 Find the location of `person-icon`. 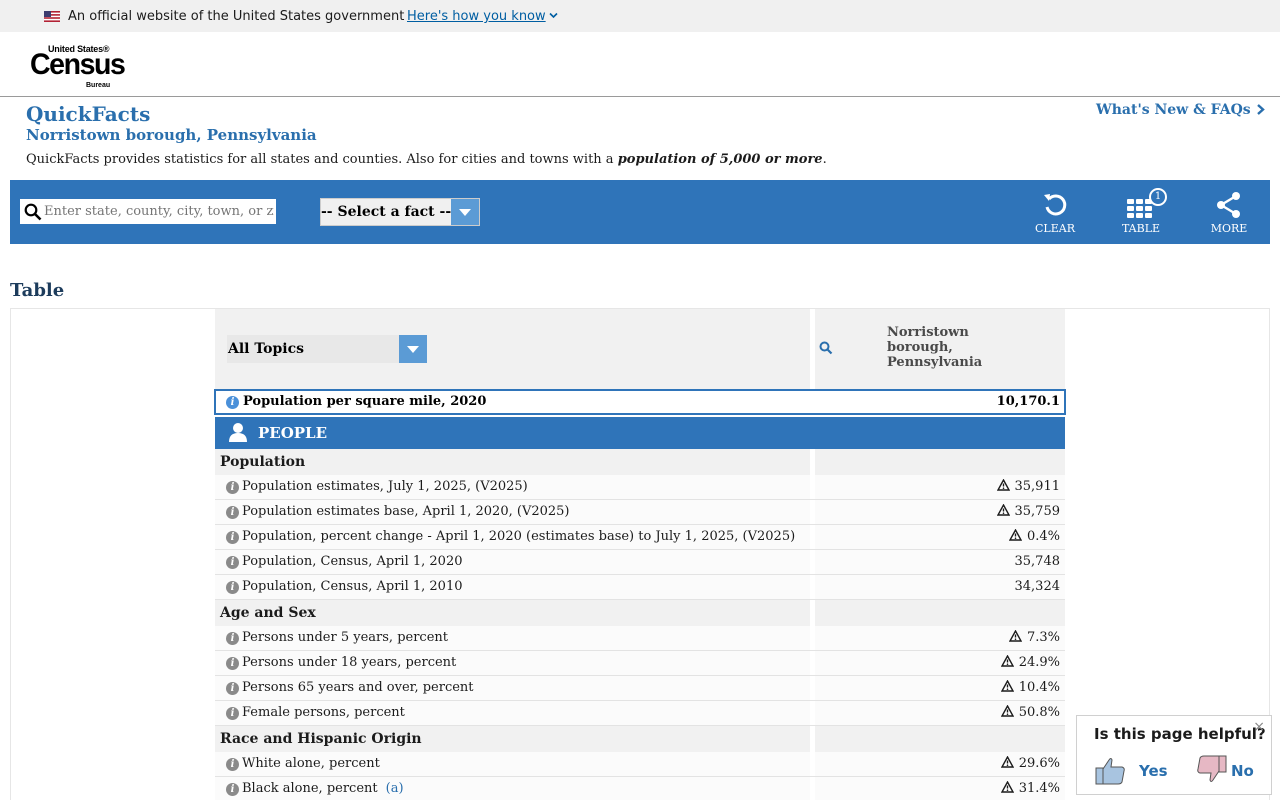

person-icon is located at coordinates (238, 432).